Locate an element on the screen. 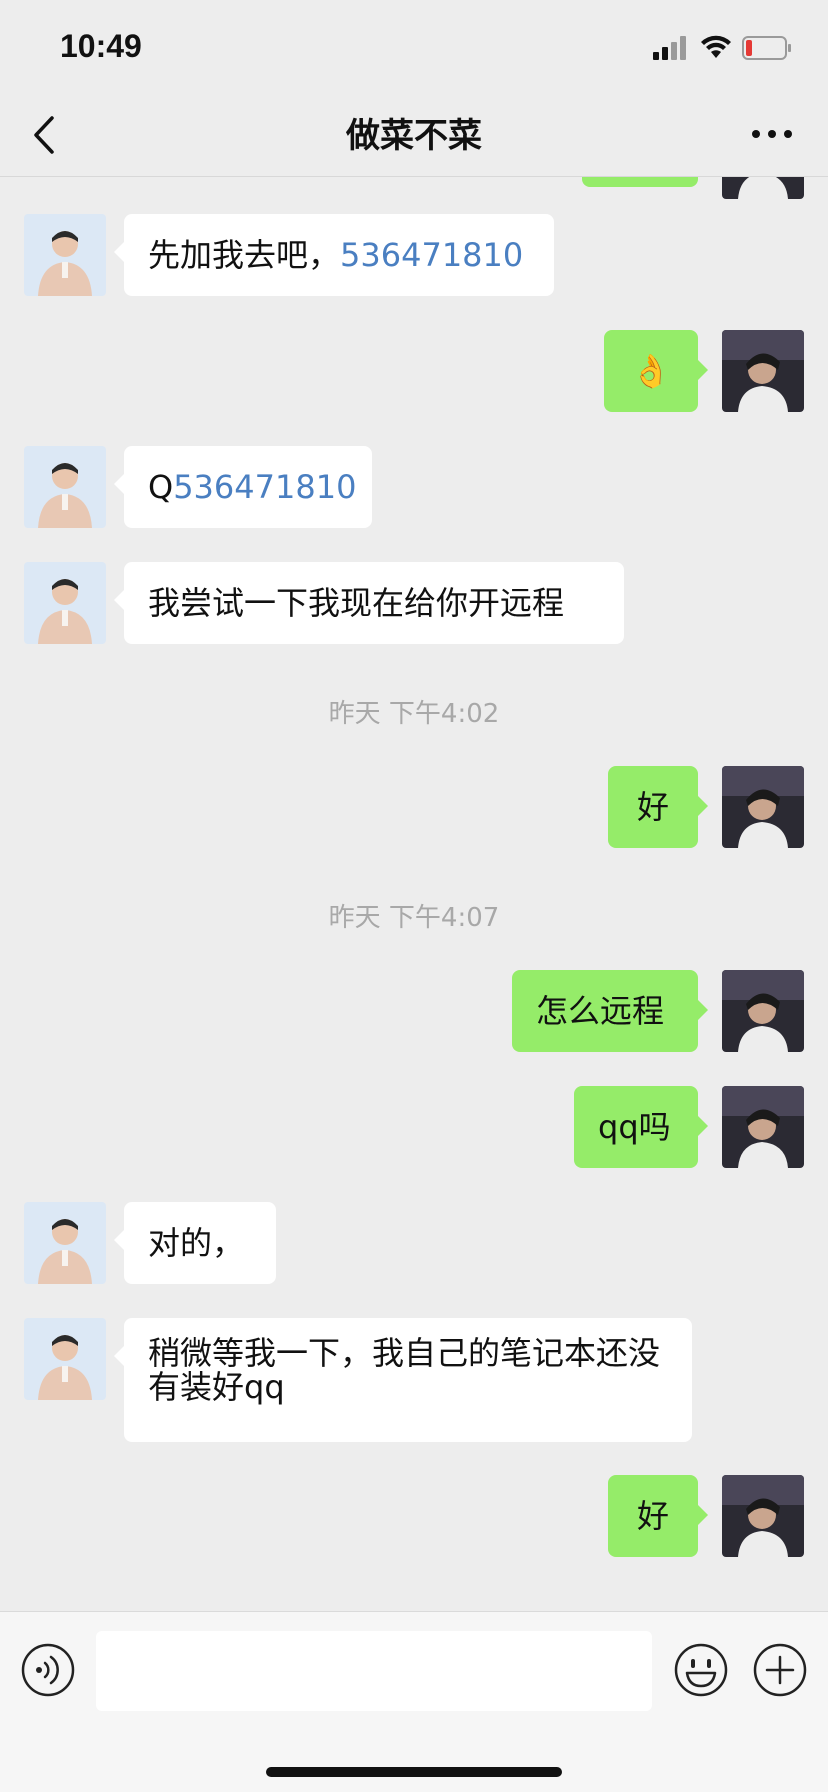  nav-bar: 做菜不菜 is located at coordinates (414, 135).